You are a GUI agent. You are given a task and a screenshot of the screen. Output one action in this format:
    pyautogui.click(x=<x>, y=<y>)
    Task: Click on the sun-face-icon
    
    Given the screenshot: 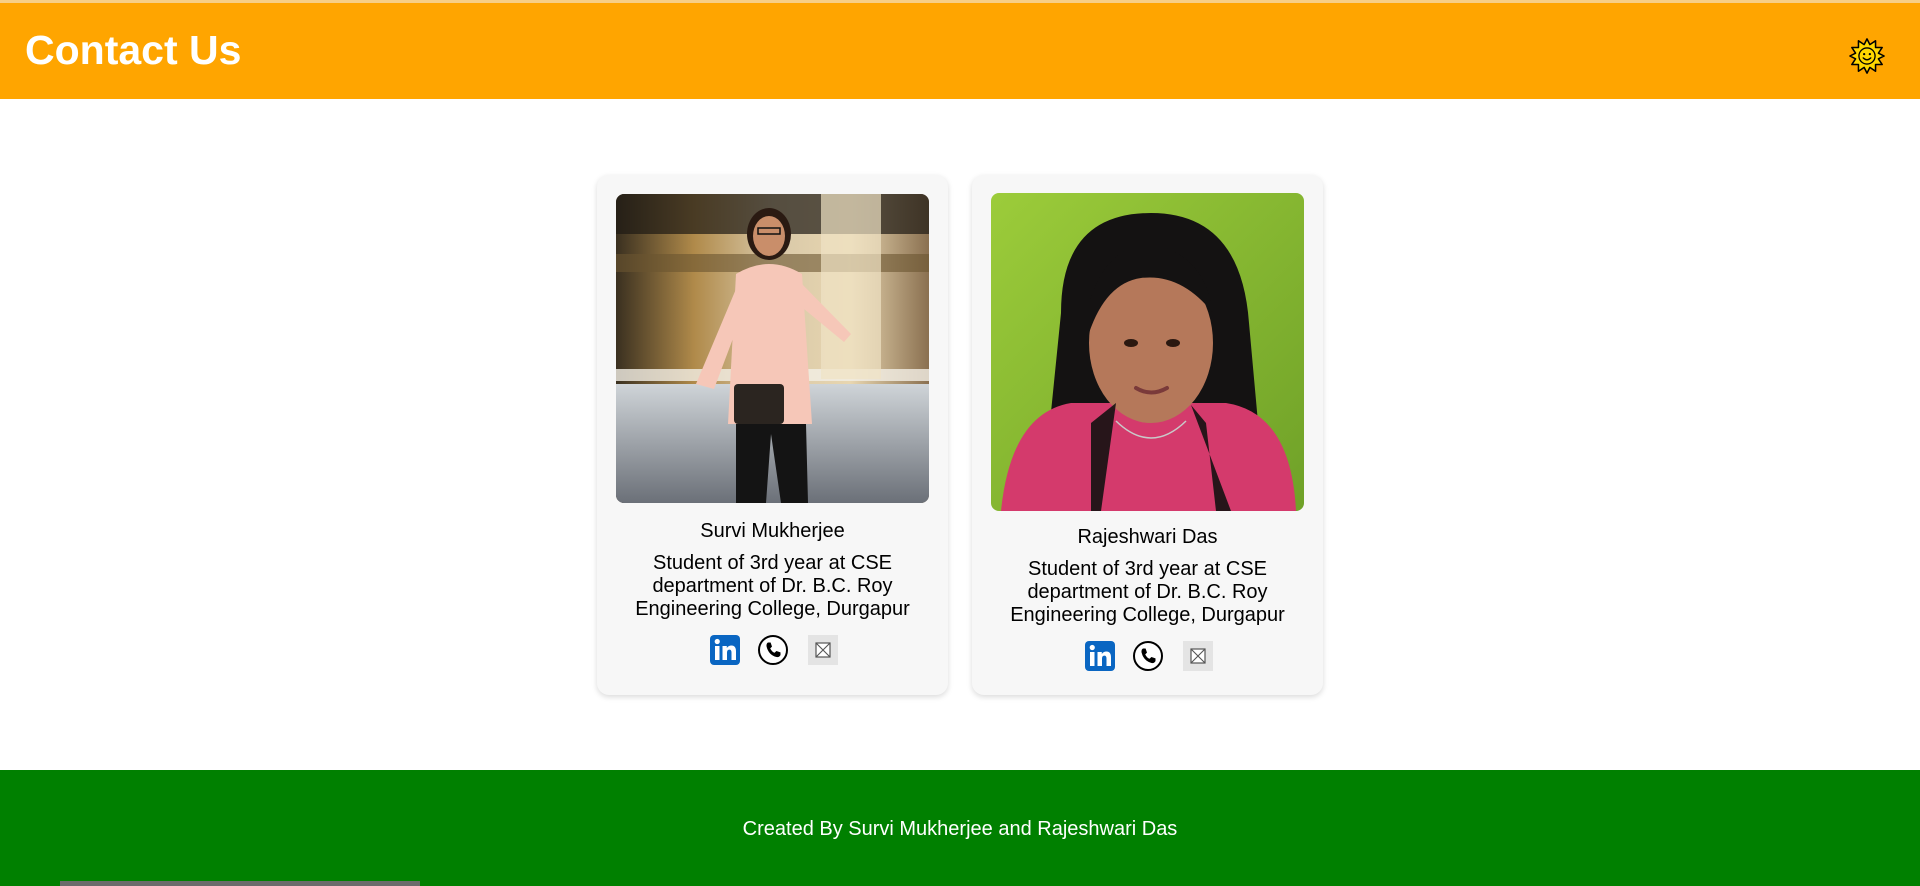 What is the action you would take?
    pyautogui.click(x=1867, y=56)
    